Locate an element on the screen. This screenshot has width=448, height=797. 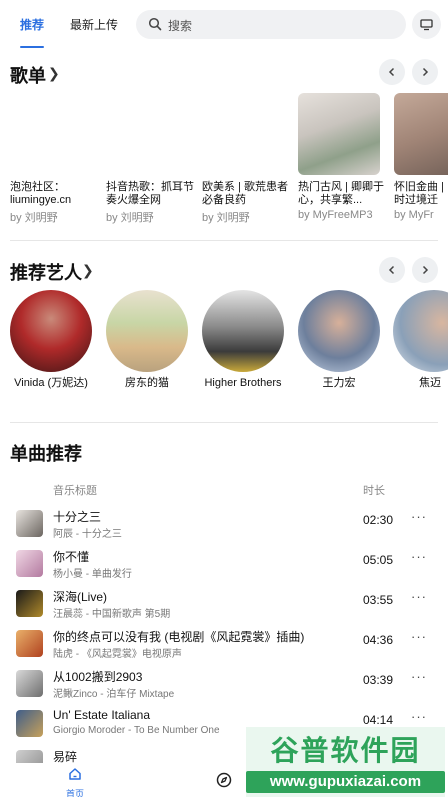
song-title: 从1002搬到2903 is located at coordinates (98, 677).